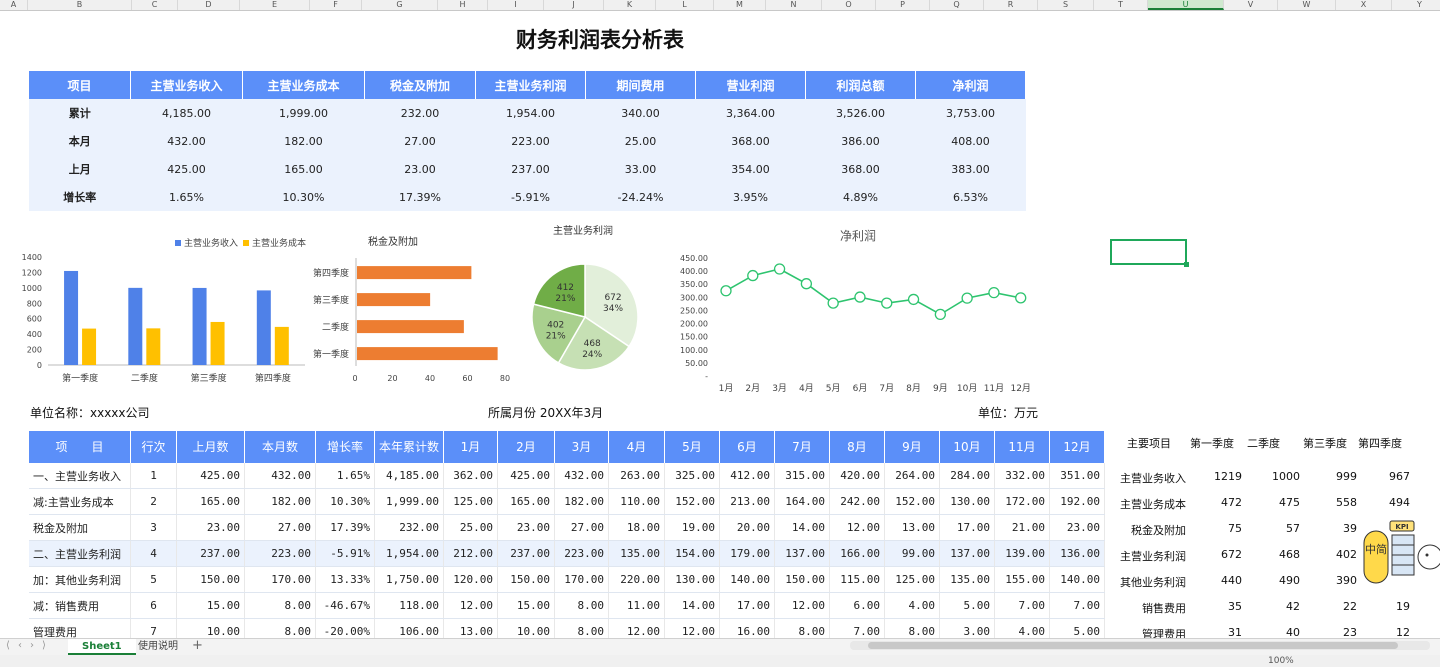  What do you see at coordinates (747, 527) in the screenshot?
I see `detail-cell: 20.00` at bounding box center [747, 527].